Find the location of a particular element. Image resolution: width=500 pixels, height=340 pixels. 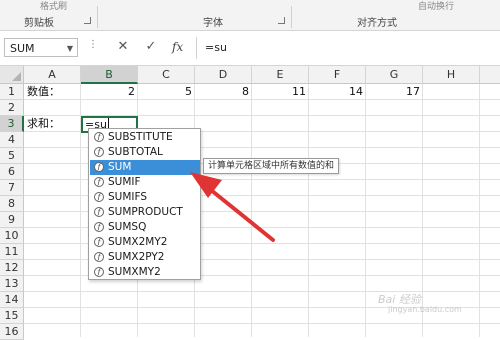

watermark-url: jingyan.baidu.com is located at coordinates (425, 309).